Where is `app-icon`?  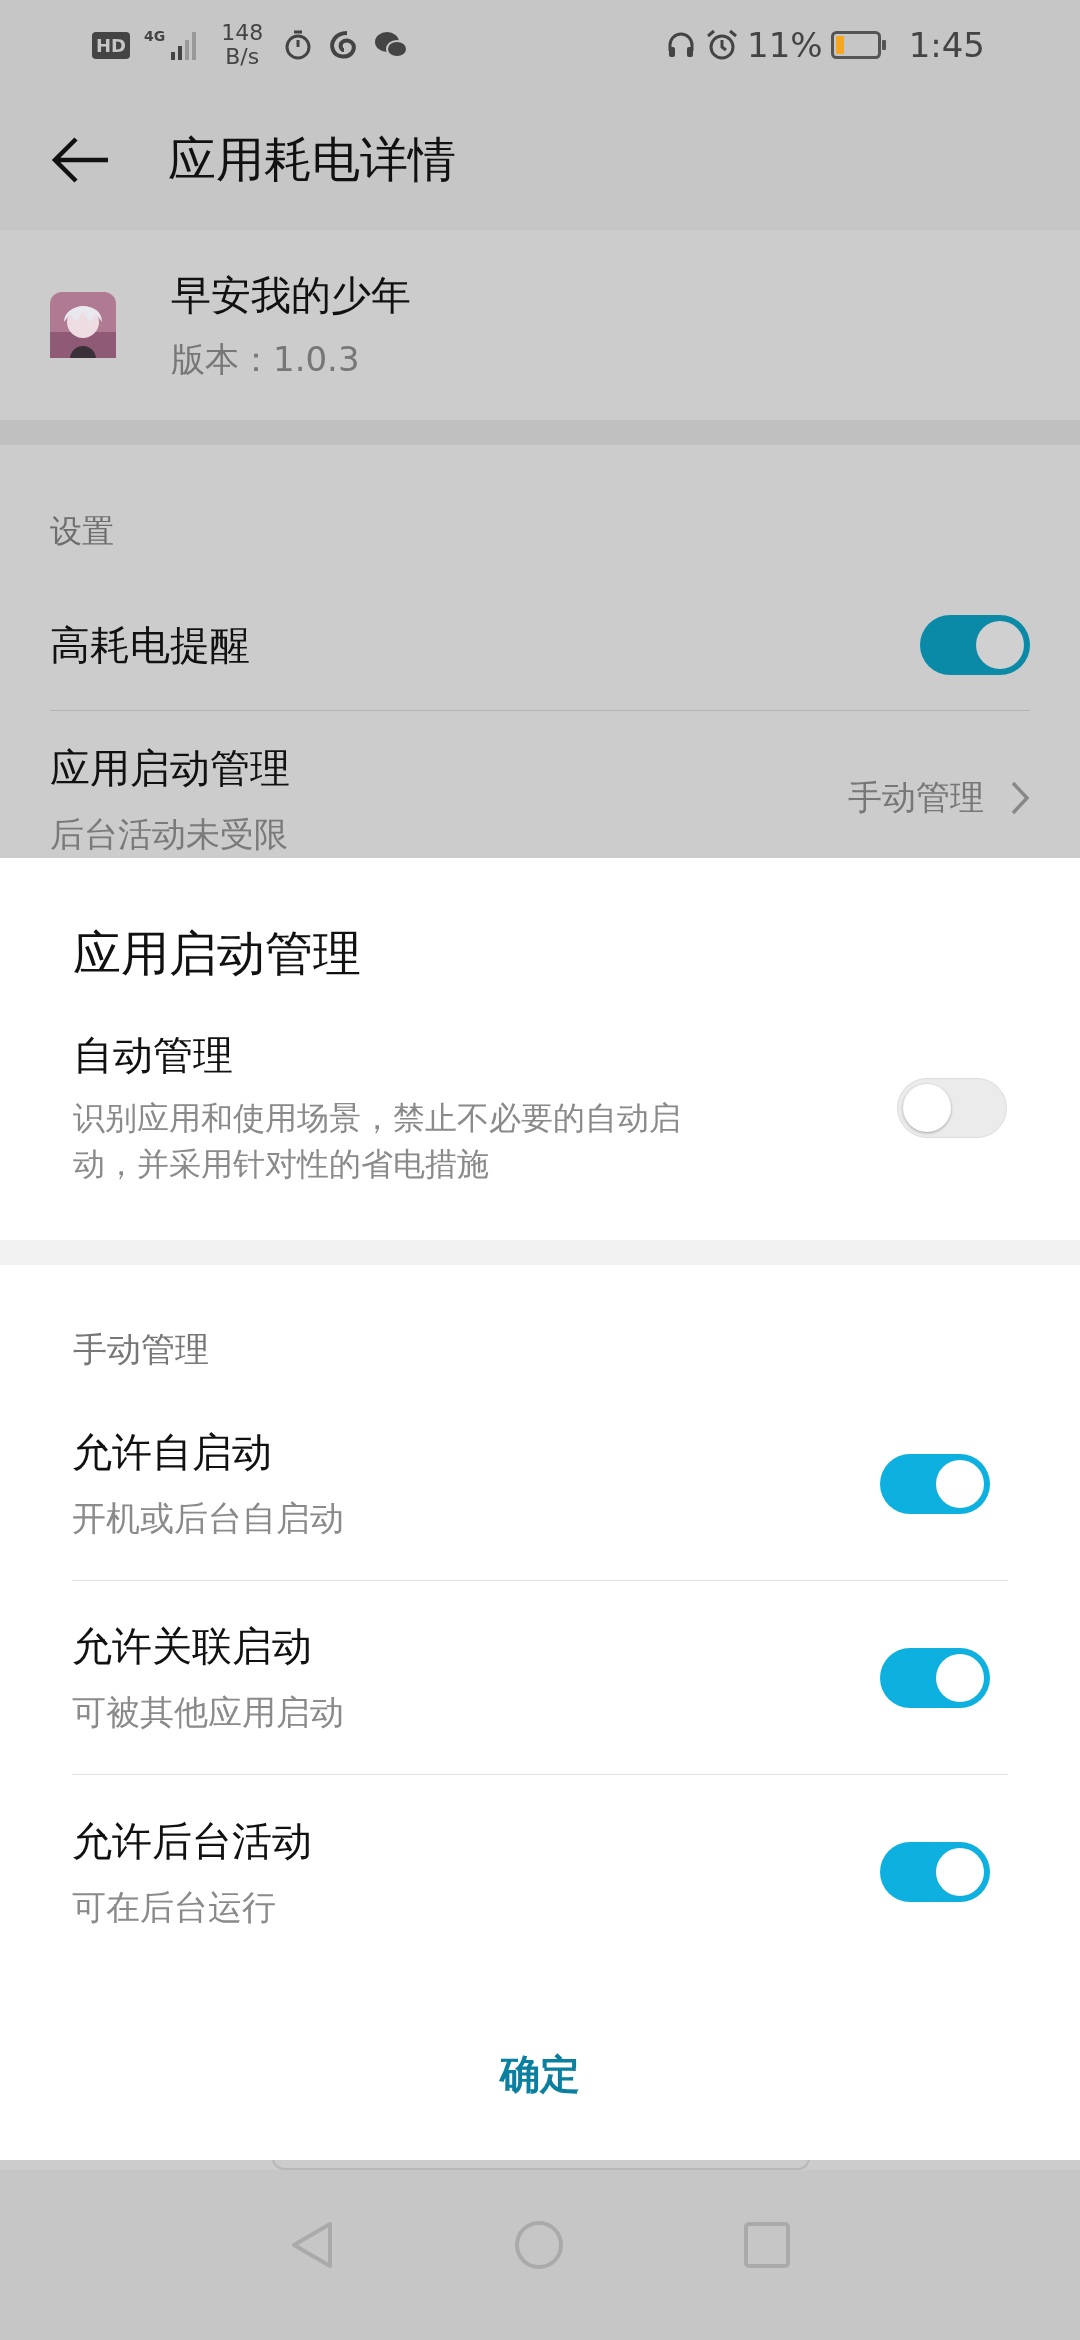
app-icon is located at coordinates (83, 325).